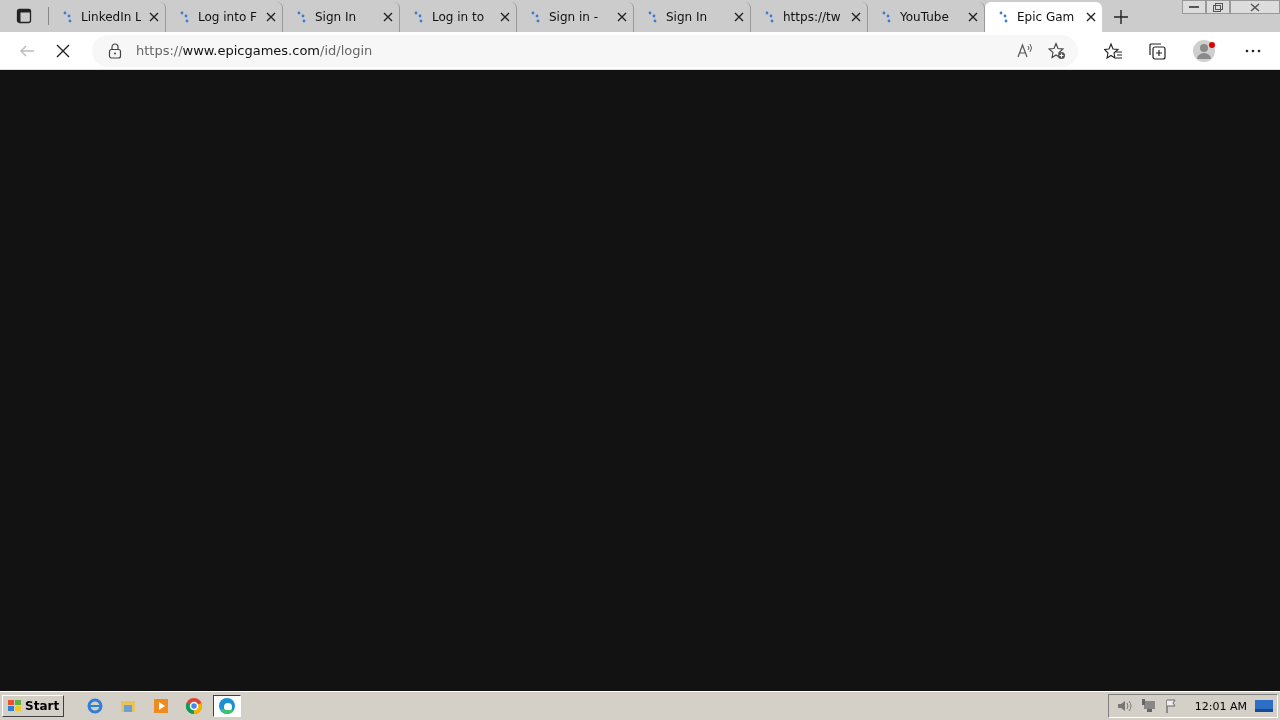 Image resolution: width=1280 pixels, height=720 pixels. I want to click on address-bar: https://www.epicgames.com/id/login, so click(585, 50).